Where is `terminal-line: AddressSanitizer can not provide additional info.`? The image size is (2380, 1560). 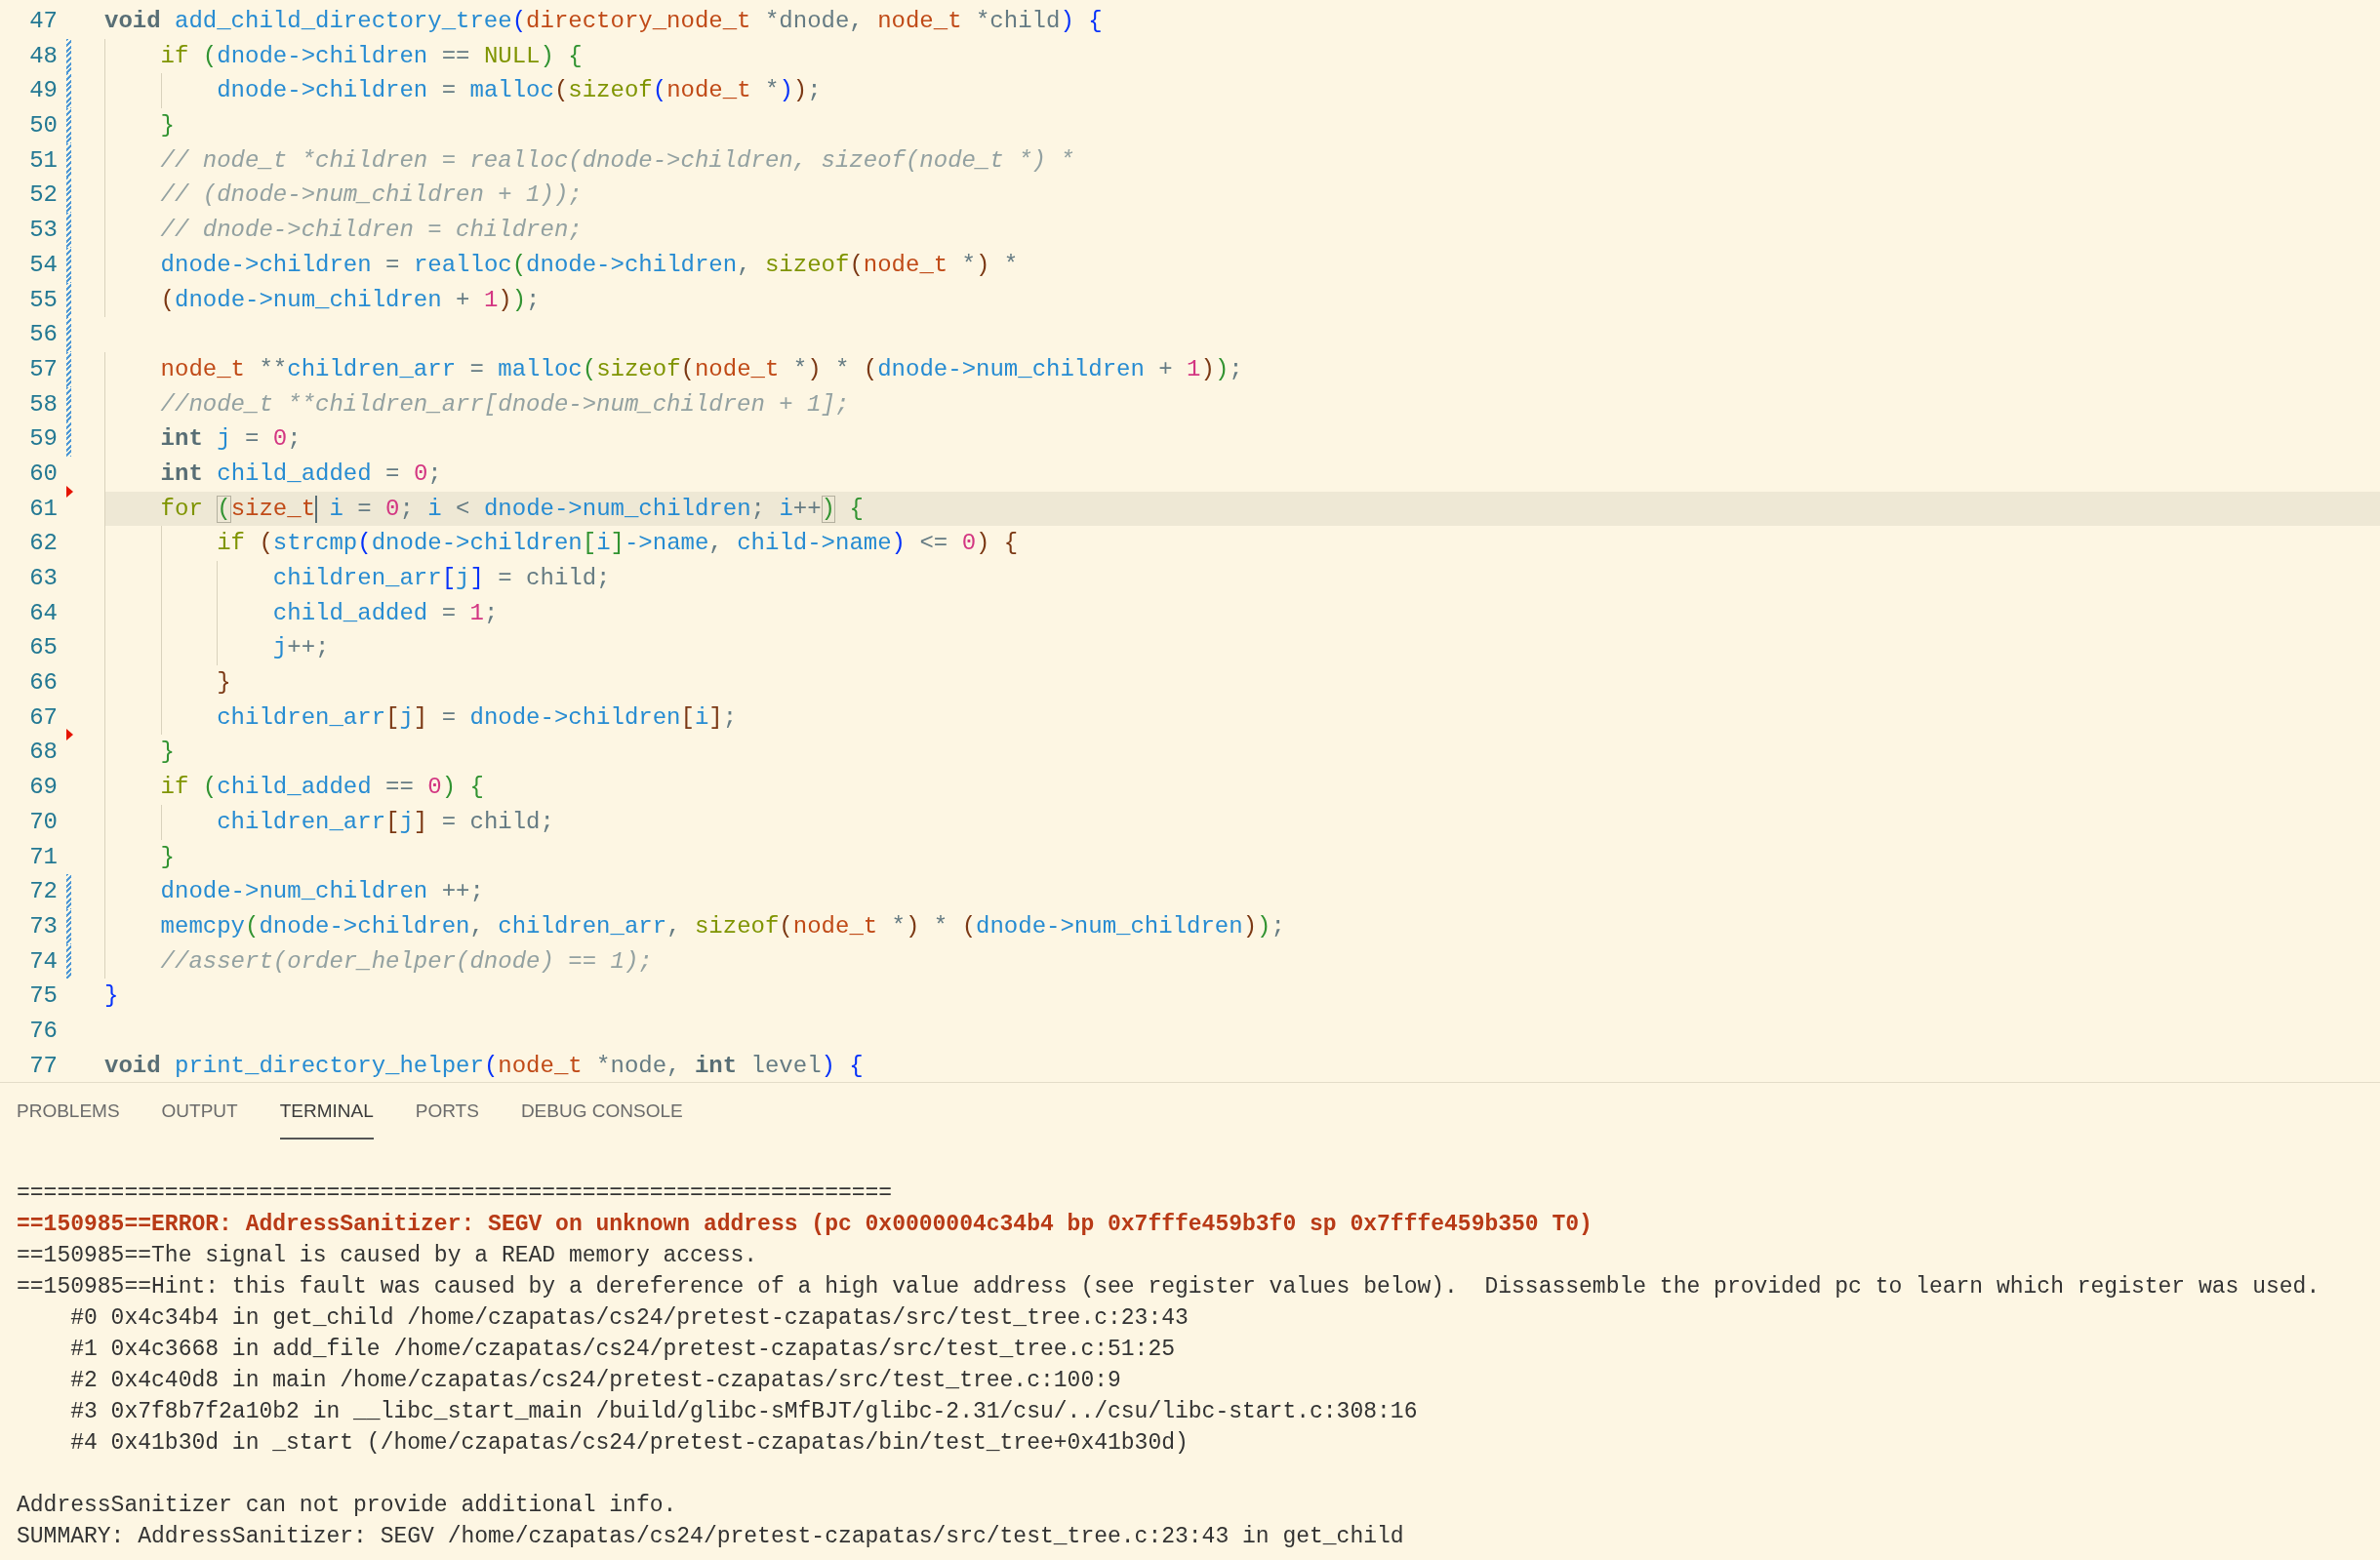 terminal-line: AddressSanitizer can not provide additional info. is located at coordinates (347, 1506).